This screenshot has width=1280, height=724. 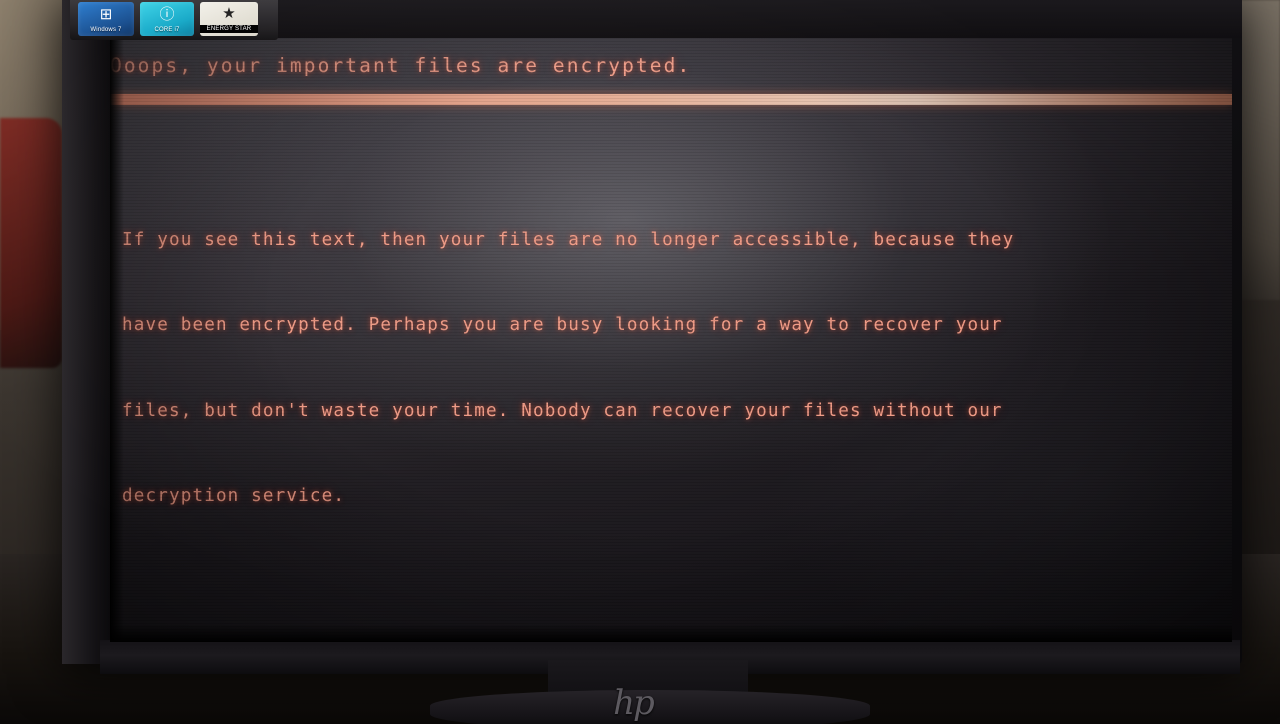 I want to click on windows-logo-icon: ⊞, so click(x=106, y=14).